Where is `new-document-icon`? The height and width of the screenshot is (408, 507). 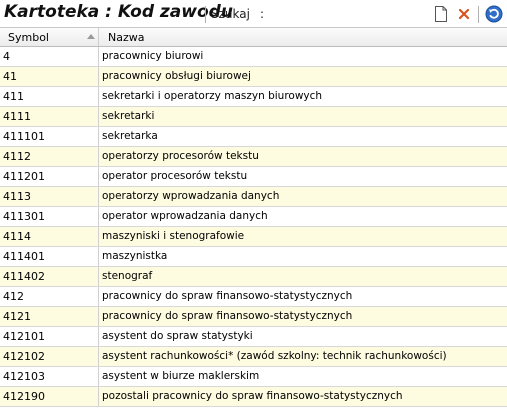 new-document-icon is located at coordinates (441, 14).